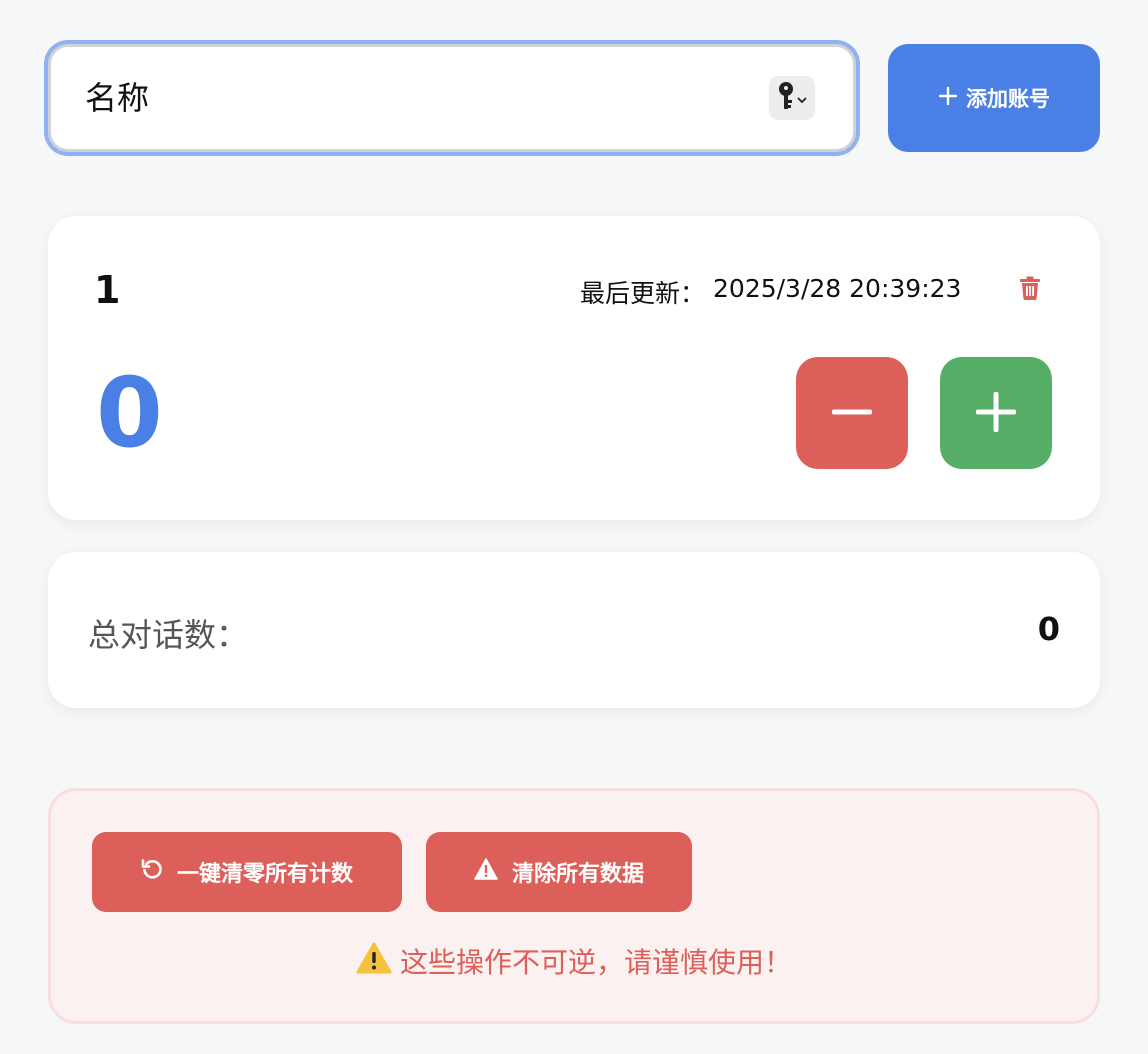  I want to click on delete-account-button, so click(1030, 290).